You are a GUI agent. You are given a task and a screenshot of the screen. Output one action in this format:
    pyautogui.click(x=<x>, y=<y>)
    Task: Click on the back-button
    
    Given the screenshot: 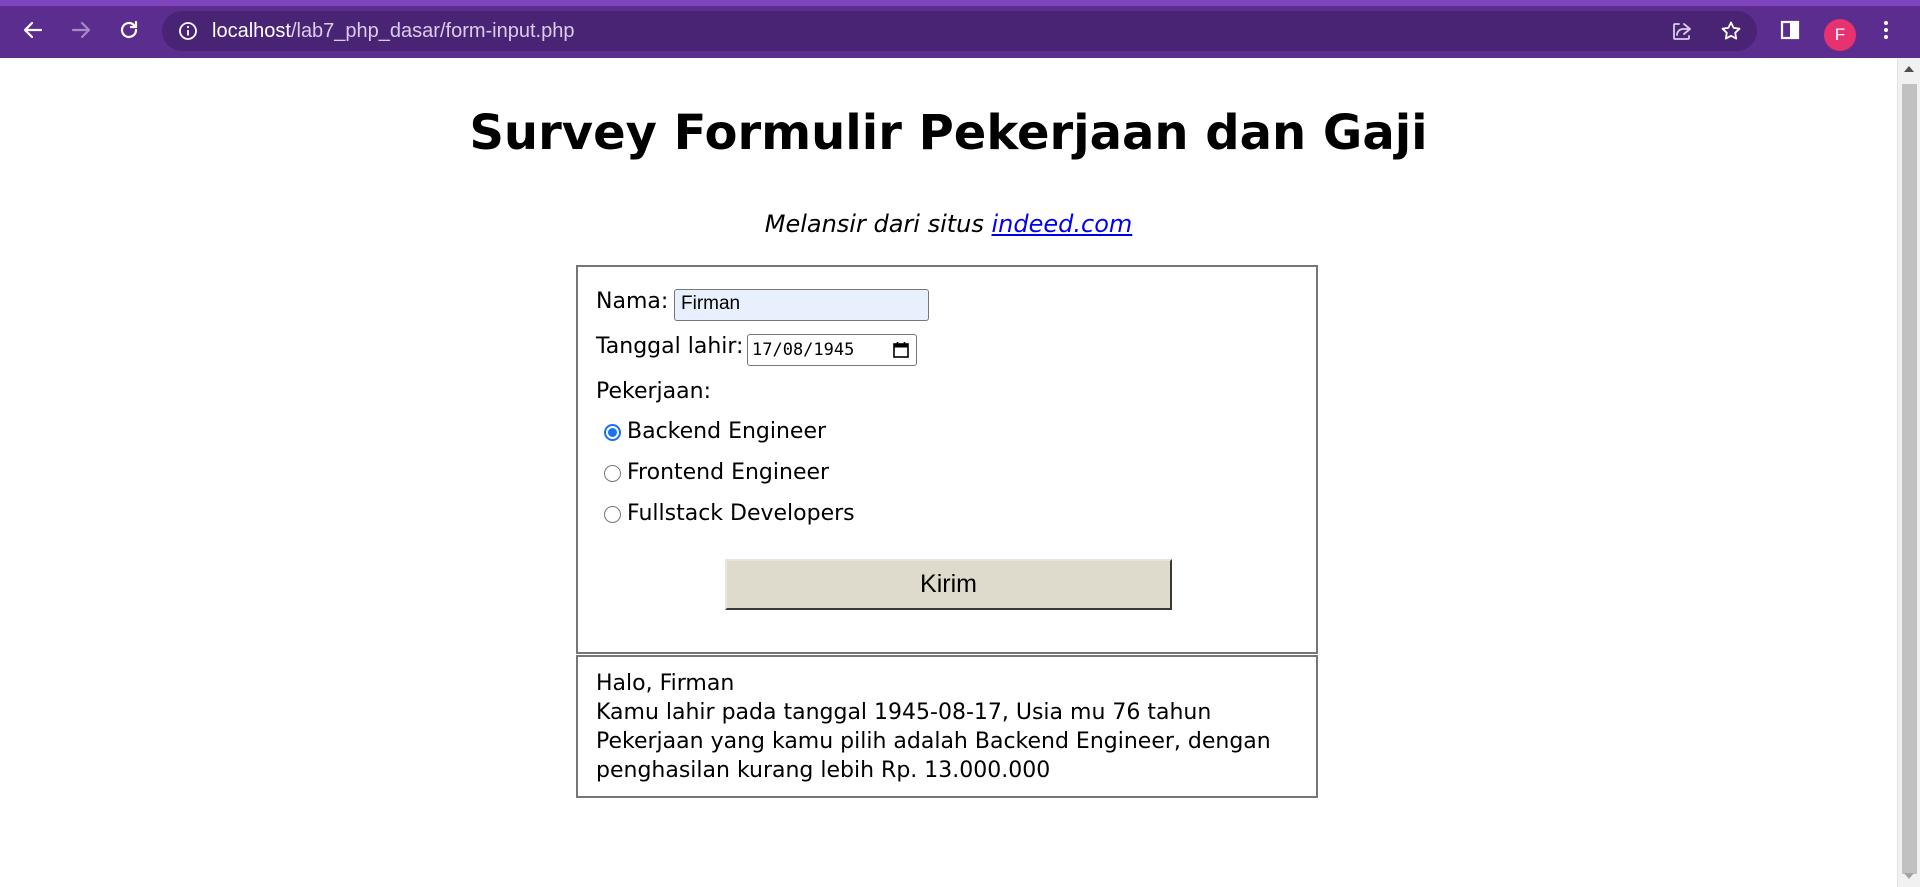 What is the action you would take?
    pyautogui.click(x=33, y=30)
    